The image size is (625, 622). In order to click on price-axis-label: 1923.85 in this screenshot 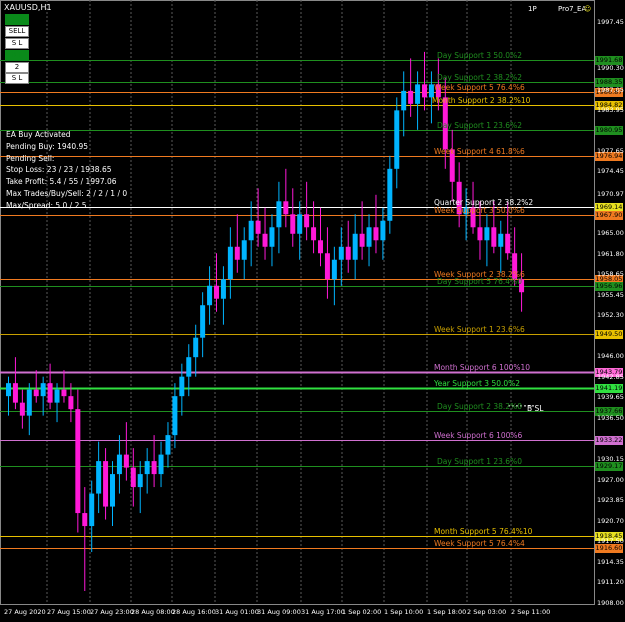, I will do `click(610, 500)`.